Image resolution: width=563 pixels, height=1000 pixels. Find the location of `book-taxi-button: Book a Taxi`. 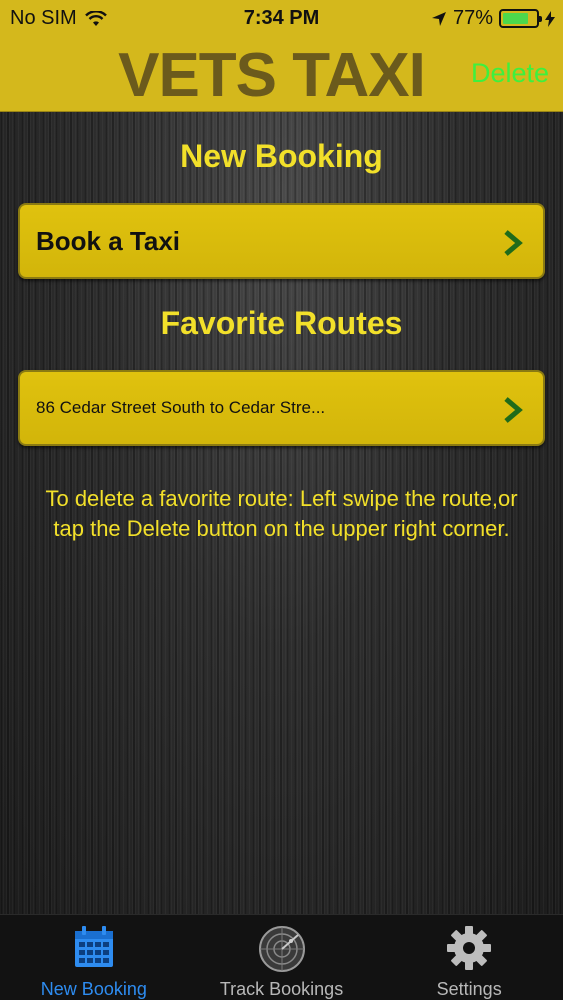

book-taxi-button: Book a Taxi is located at coordinates (281, 241).